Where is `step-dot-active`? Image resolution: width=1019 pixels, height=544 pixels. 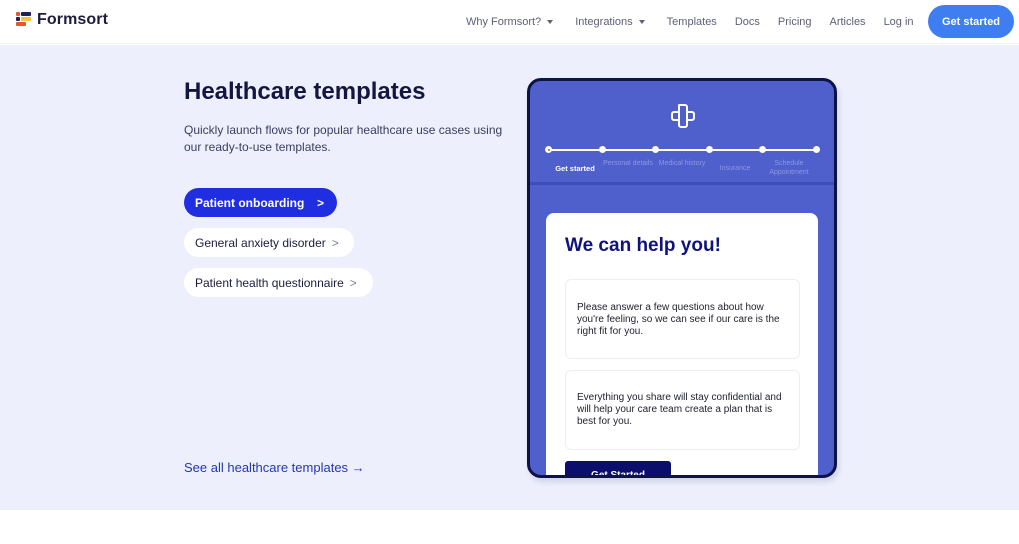
step-dot-active is located at coordinates (548, 149).